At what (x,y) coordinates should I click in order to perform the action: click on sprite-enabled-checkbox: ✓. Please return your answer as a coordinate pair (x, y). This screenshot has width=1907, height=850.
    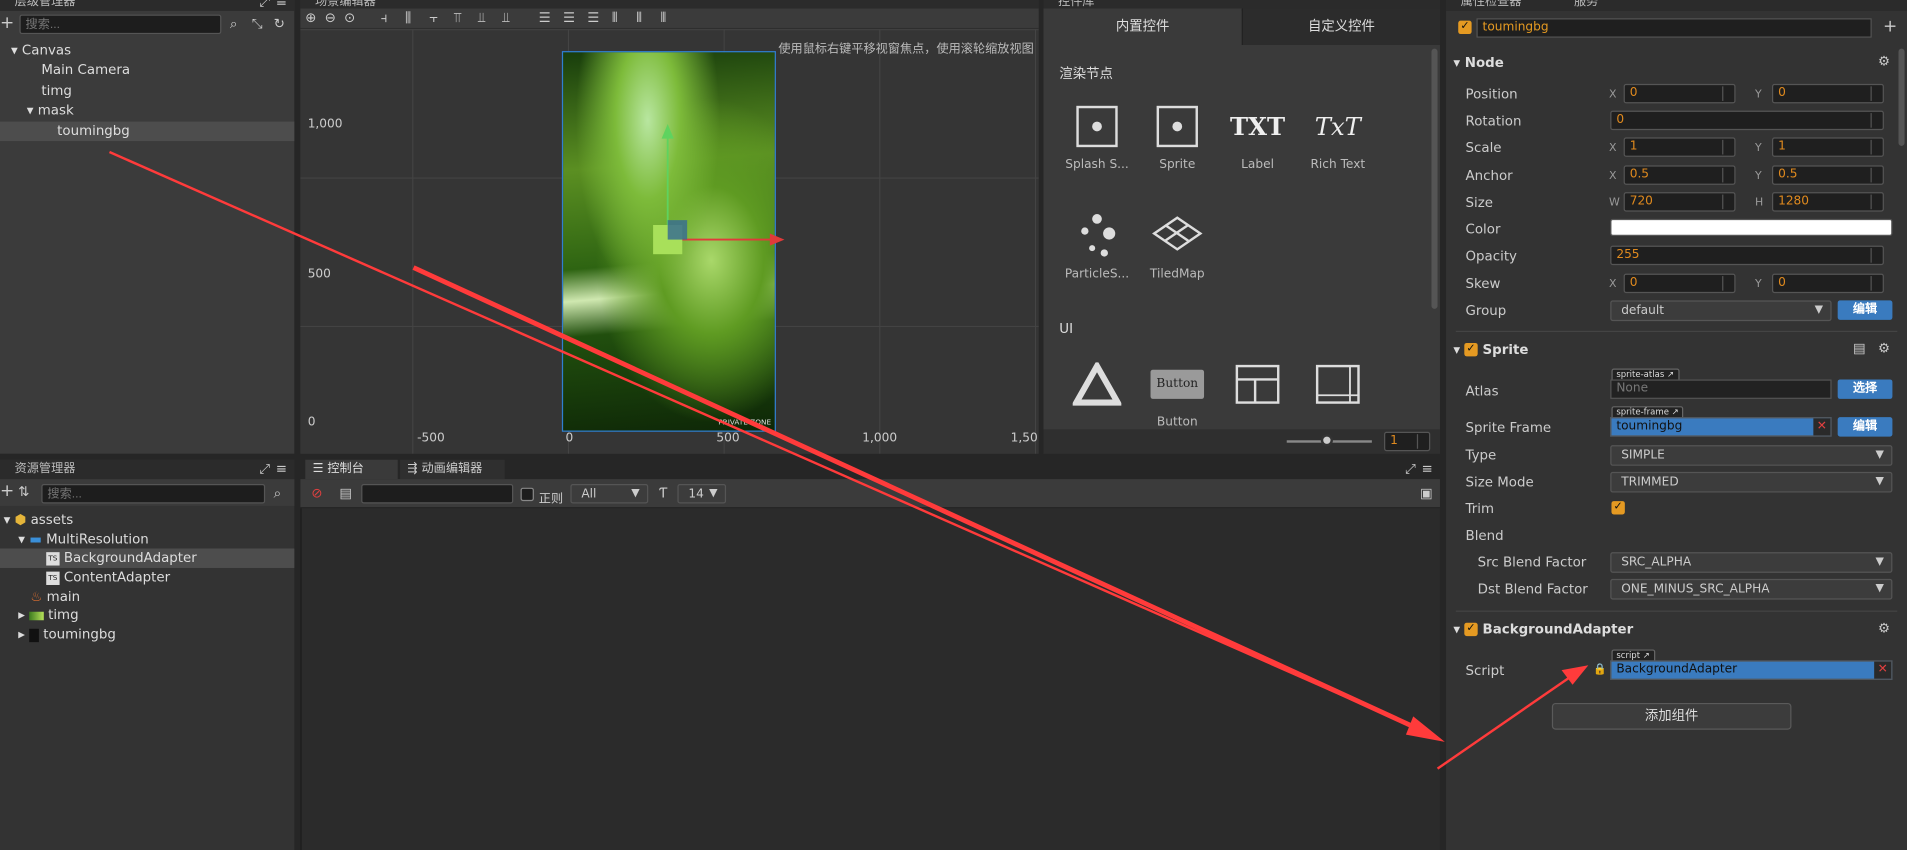
    Looking at the image, I should click on (1471, 349).